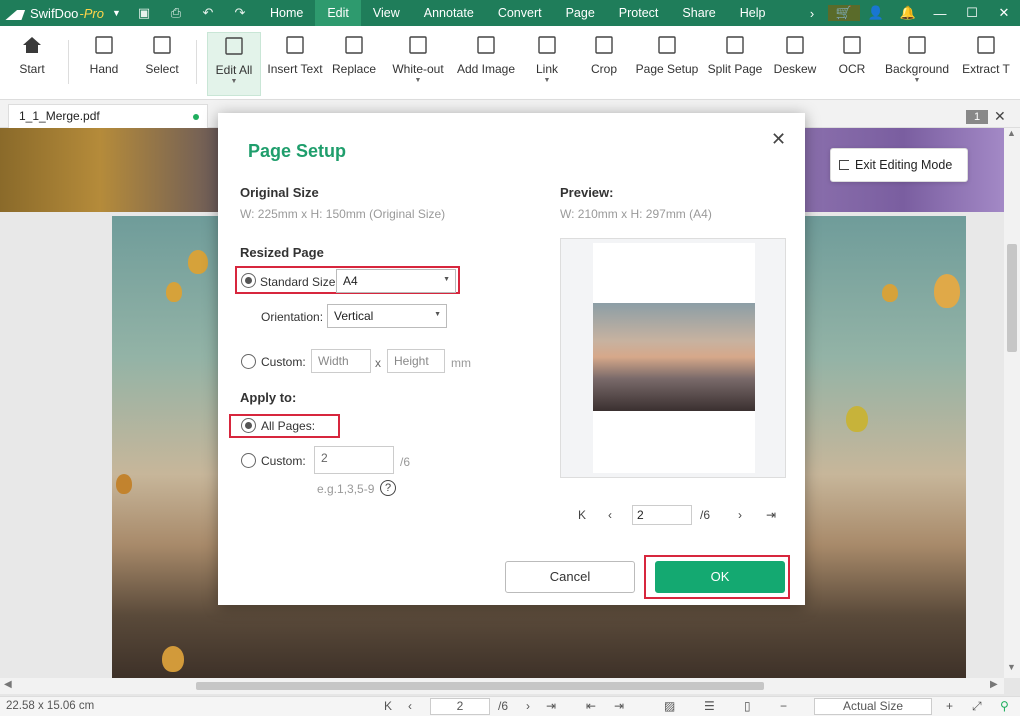 This screenshot has width=1020, height=716. I want to click on deskew-button: Deskew, so click(795, 55).